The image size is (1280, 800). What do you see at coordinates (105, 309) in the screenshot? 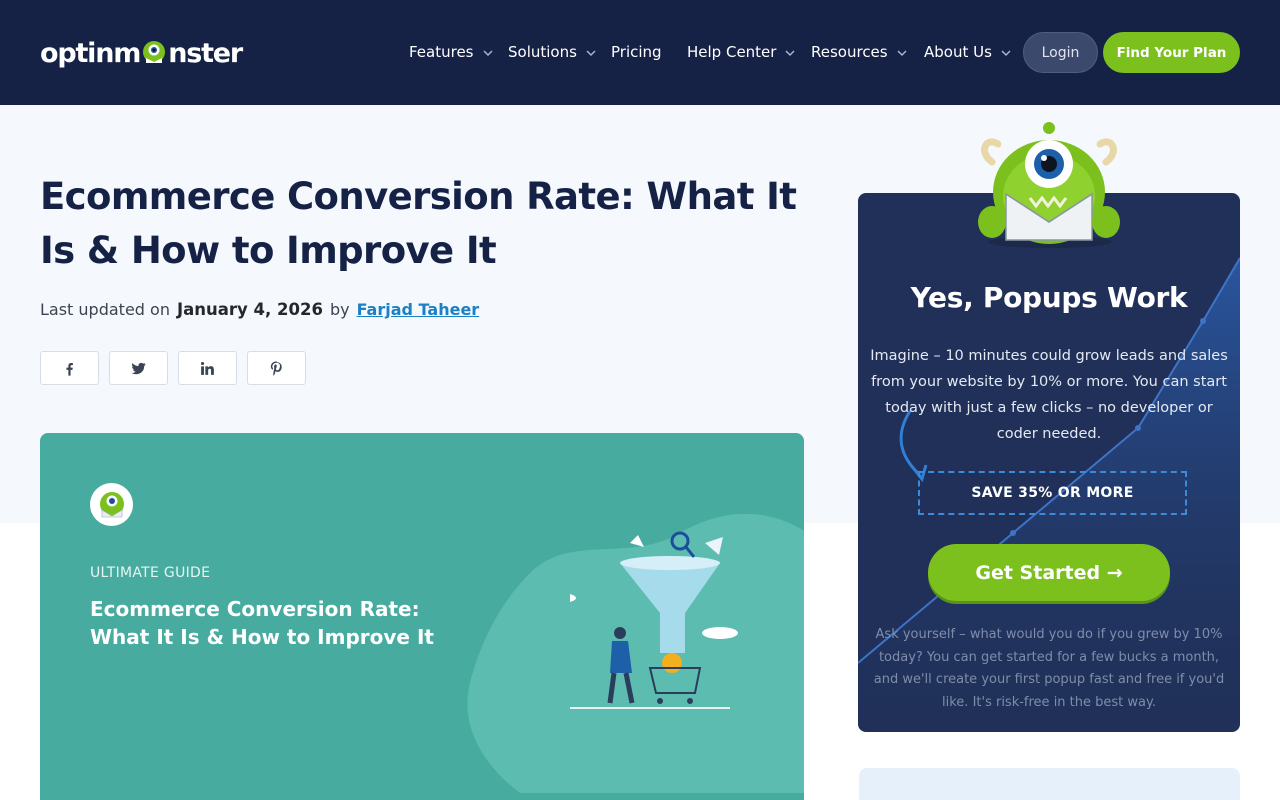
I see `updated-label: Last updated on` at bounding box center [105, 309].